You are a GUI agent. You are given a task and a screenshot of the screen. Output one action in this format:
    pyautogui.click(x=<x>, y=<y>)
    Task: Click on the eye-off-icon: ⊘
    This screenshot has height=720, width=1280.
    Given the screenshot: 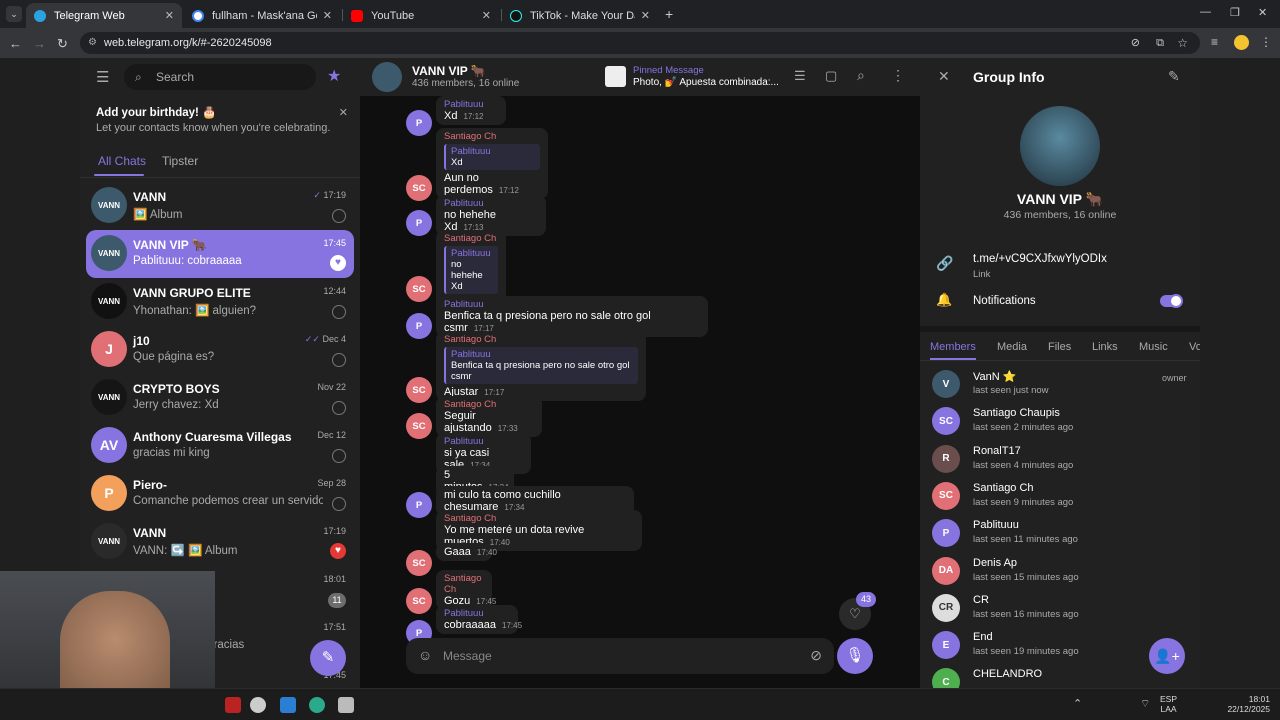 What is the action you would take?
    pyautogui.click(x=1135, y=43)
    